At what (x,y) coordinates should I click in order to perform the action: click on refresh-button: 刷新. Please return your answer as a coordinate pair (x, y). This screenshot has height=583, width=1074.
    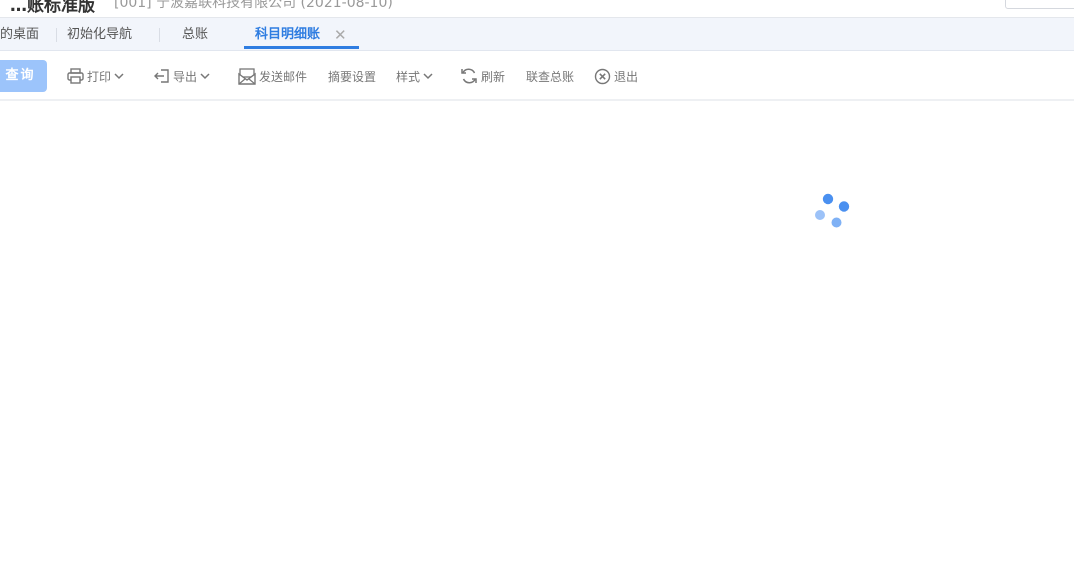
    Looking at the image, I should click on (482, 76).